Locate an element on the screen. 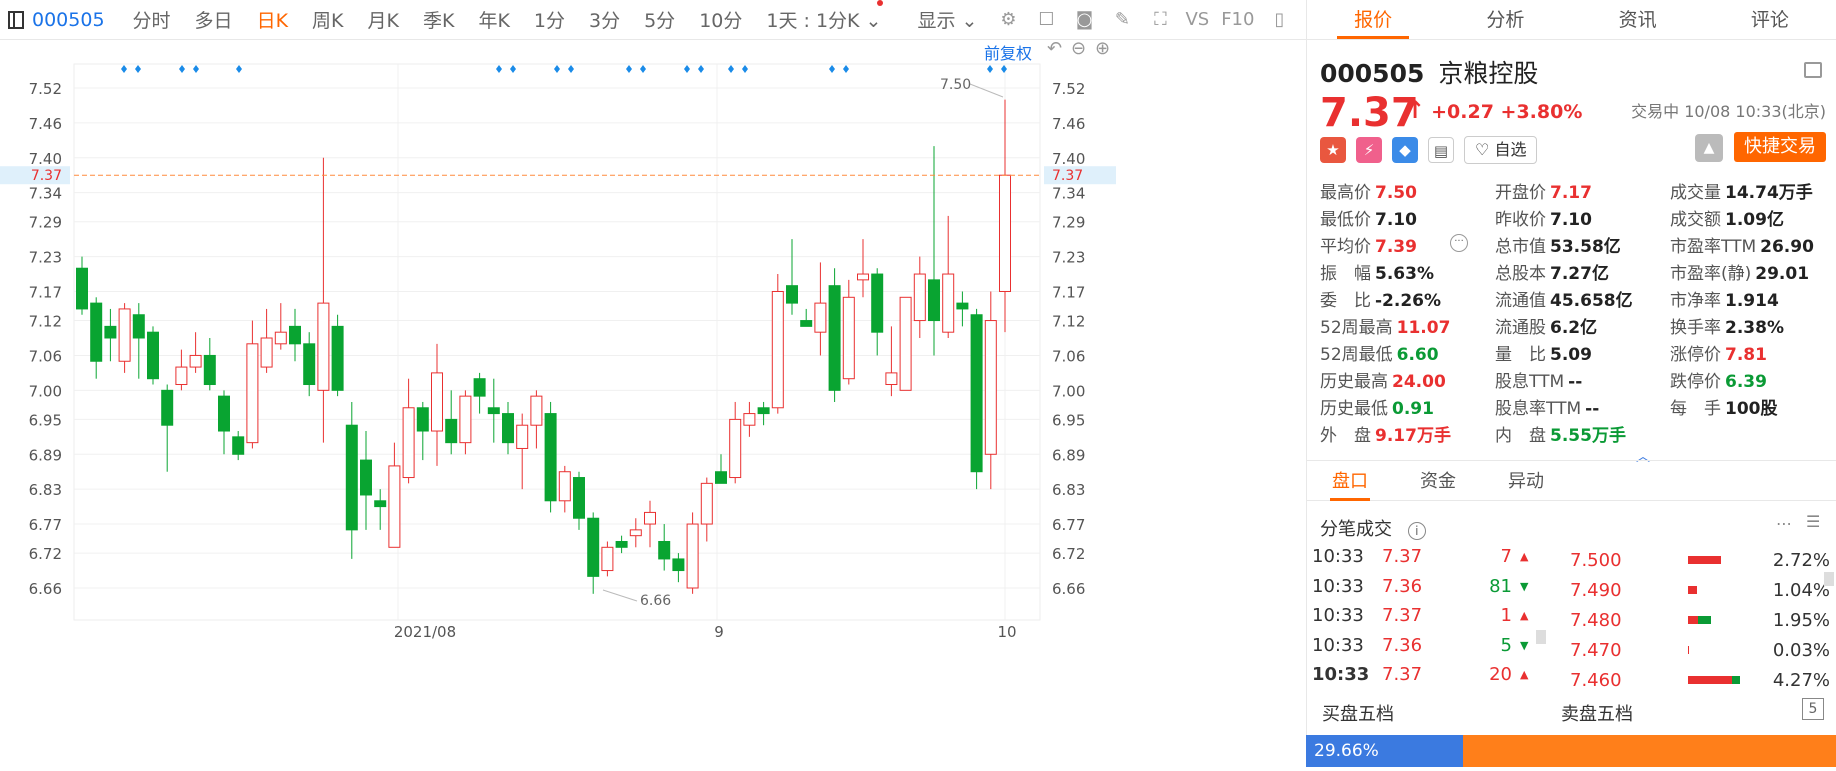 The width and height of the screenshot is (1836, 771). book-price: 7.480 is located at coordinates (1596, 620).